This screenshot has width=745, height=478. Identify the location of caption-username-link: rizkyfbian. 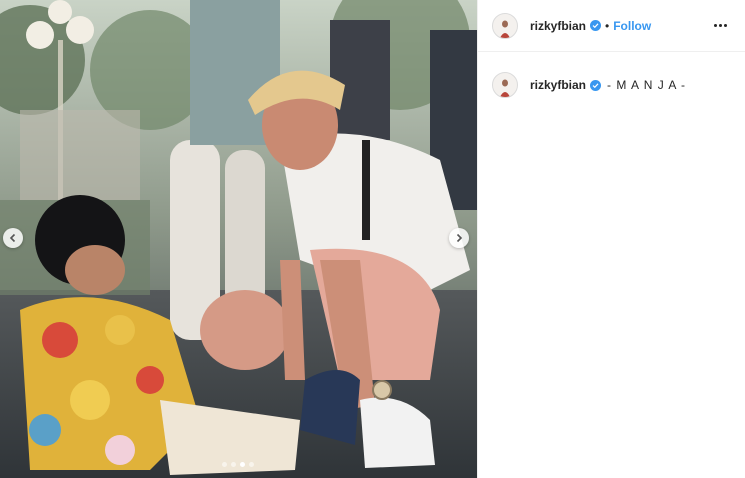
(558, 85).